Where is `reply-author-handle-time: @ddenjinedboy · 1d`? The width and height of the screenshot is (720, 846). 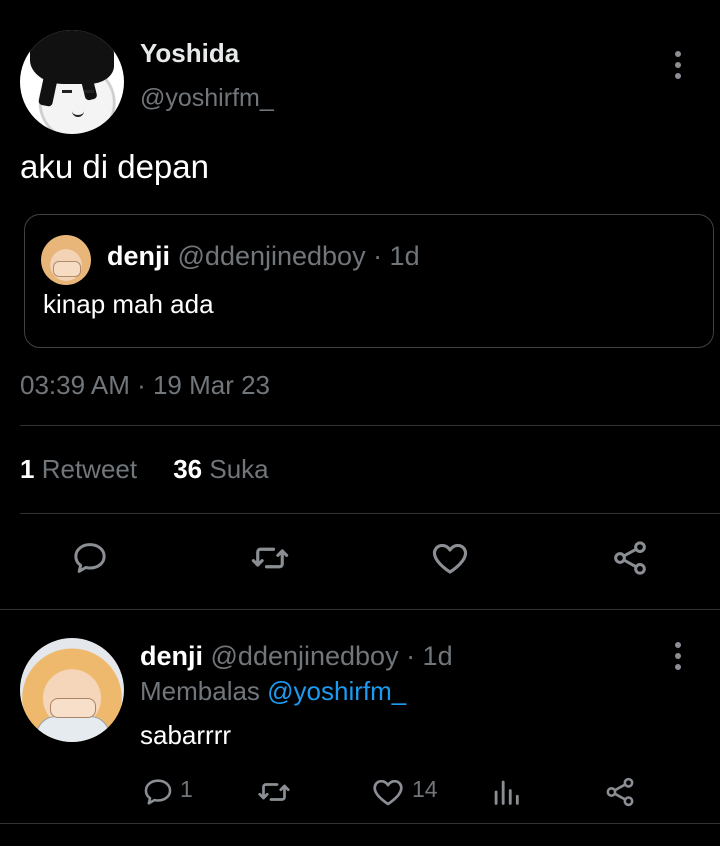 reply-author-handle-time: @ddenjinedboy · 1d is located at coordinates (328, 656).